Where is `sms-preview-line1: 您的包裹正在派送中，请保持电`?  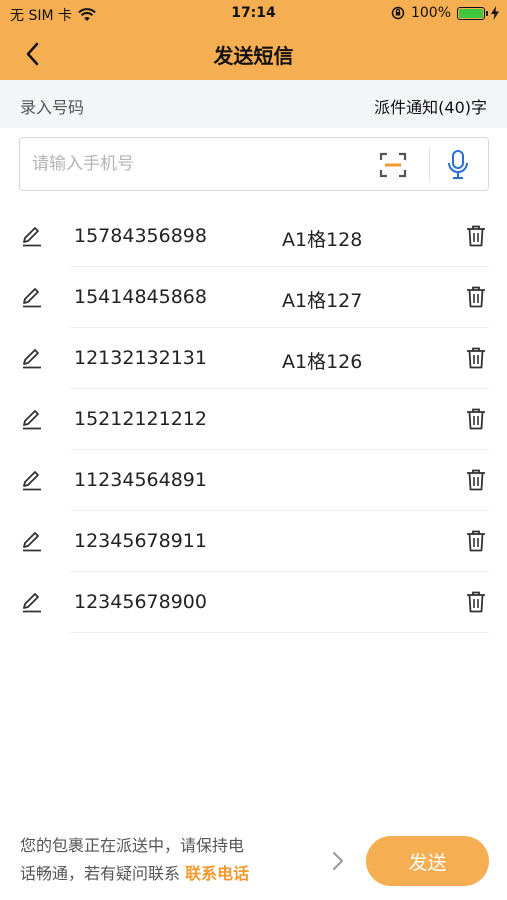
sms-preview-line1: 您的包裹正在派送中，请保持电 is located at coordinates (132, 845).